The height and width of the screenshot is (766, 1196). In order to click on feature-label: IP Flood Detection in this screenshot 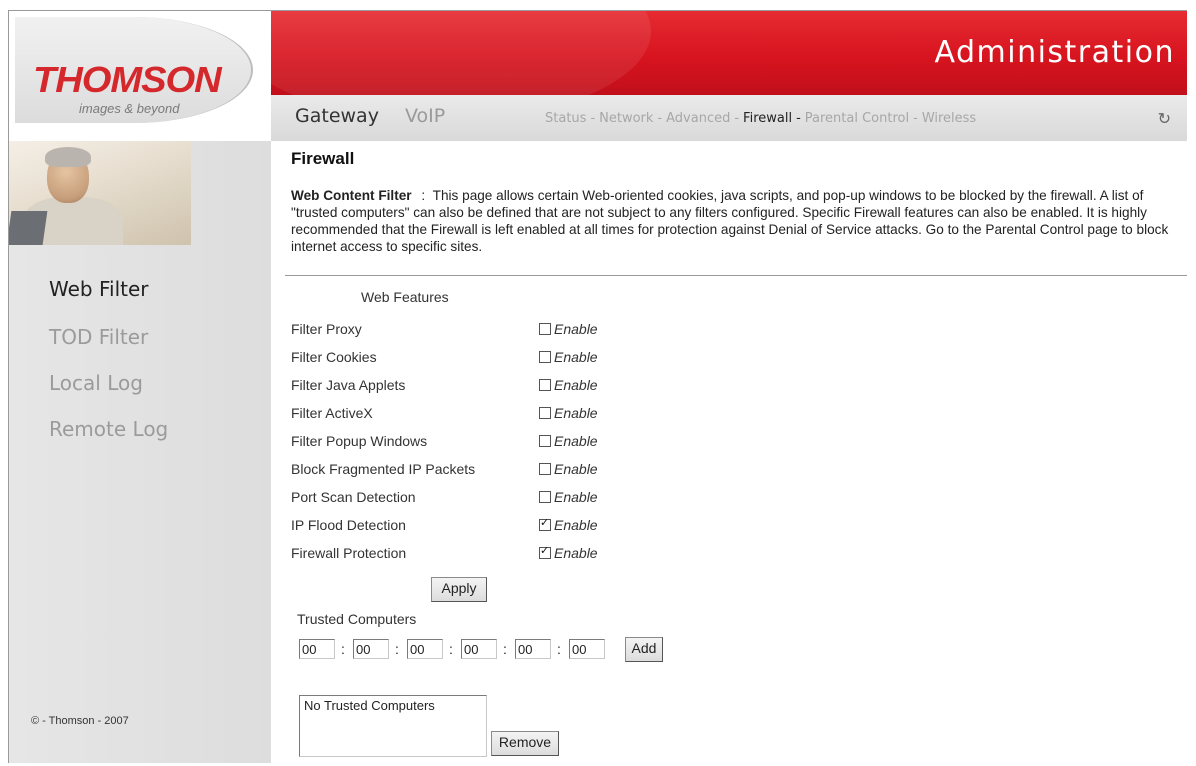, I will do `click(348, 525)`.